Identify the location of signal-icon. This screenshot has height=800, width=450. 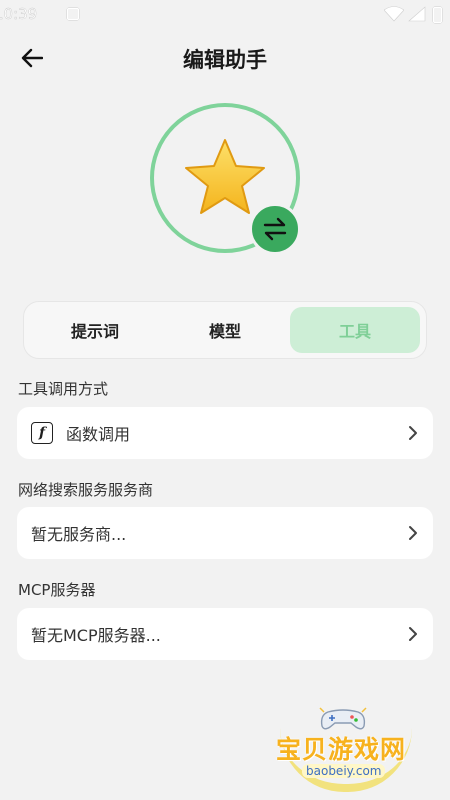
(417, 14).